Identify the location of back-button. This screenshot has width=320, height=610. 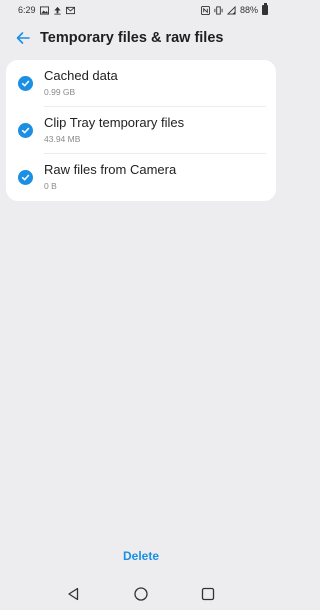
(23, 38).